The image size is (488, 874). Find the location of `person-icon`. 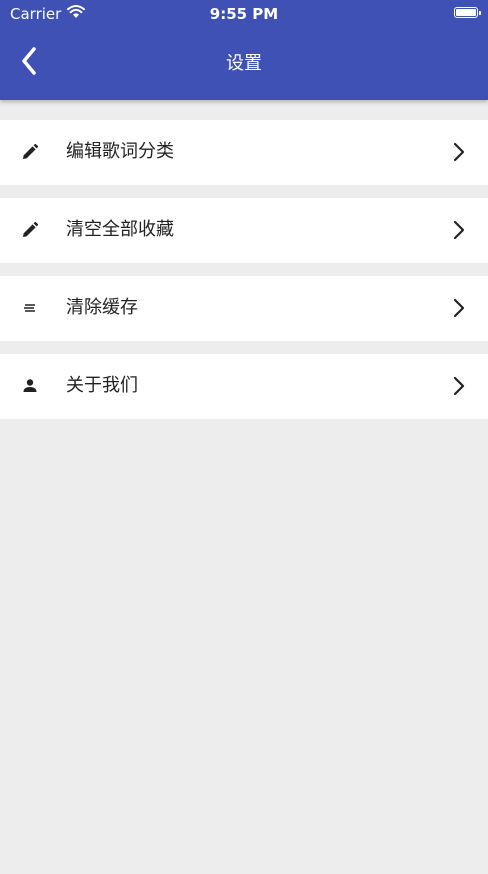

person-icon is located at coordinates (30, 386).